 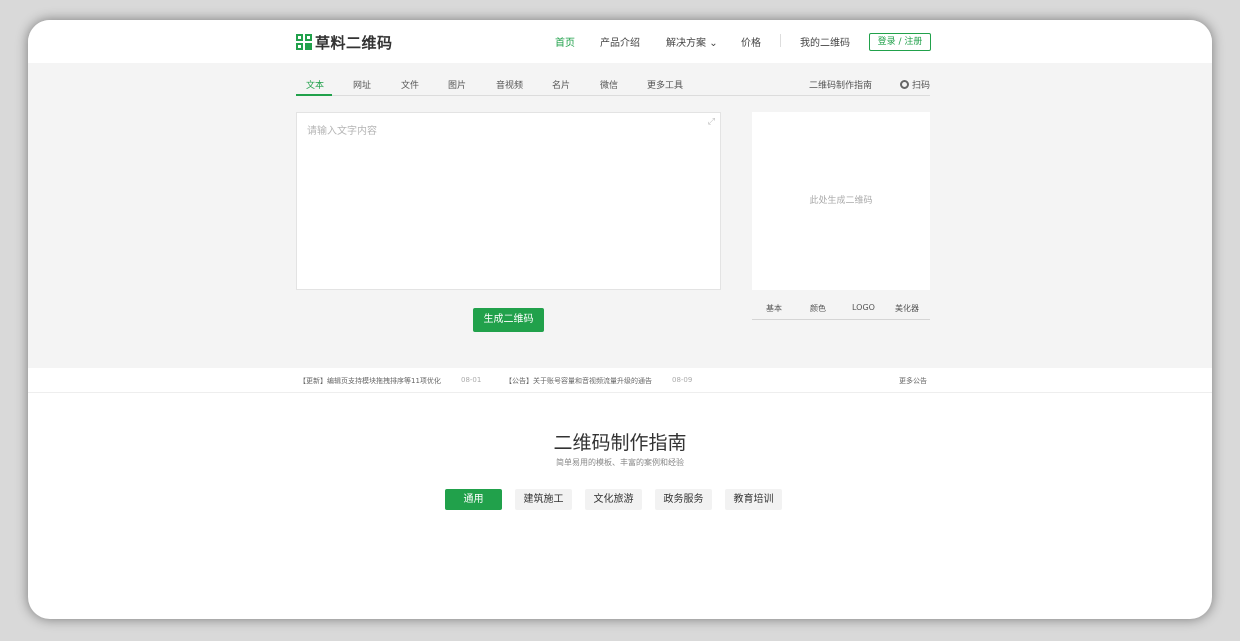 What do you see at coordinates (471, 380) in the screenshot?
I see `notice-date-1: 08-01` at bounding box center [471, 380].